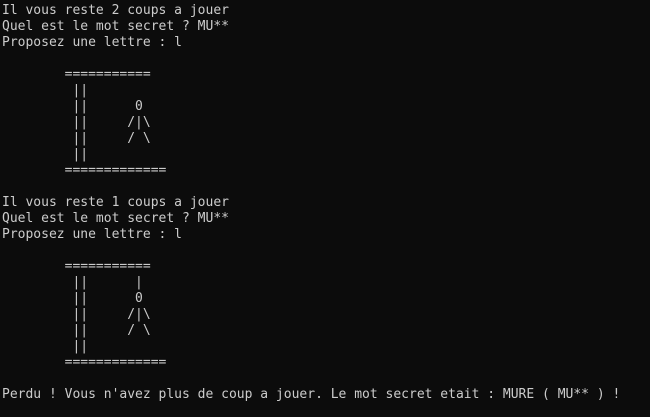  I want to click on remaining-tries-text: Il vous reste 1 coups a jouer, so click(115, 202).